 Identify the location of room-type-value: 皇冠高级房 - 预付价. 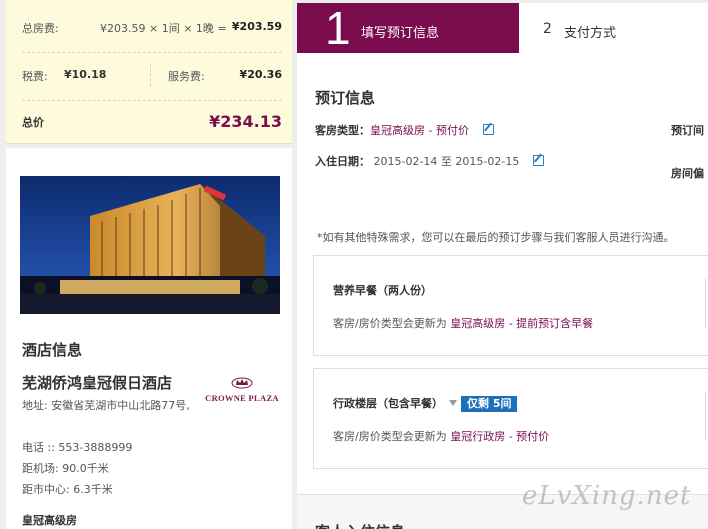
(419, 130).